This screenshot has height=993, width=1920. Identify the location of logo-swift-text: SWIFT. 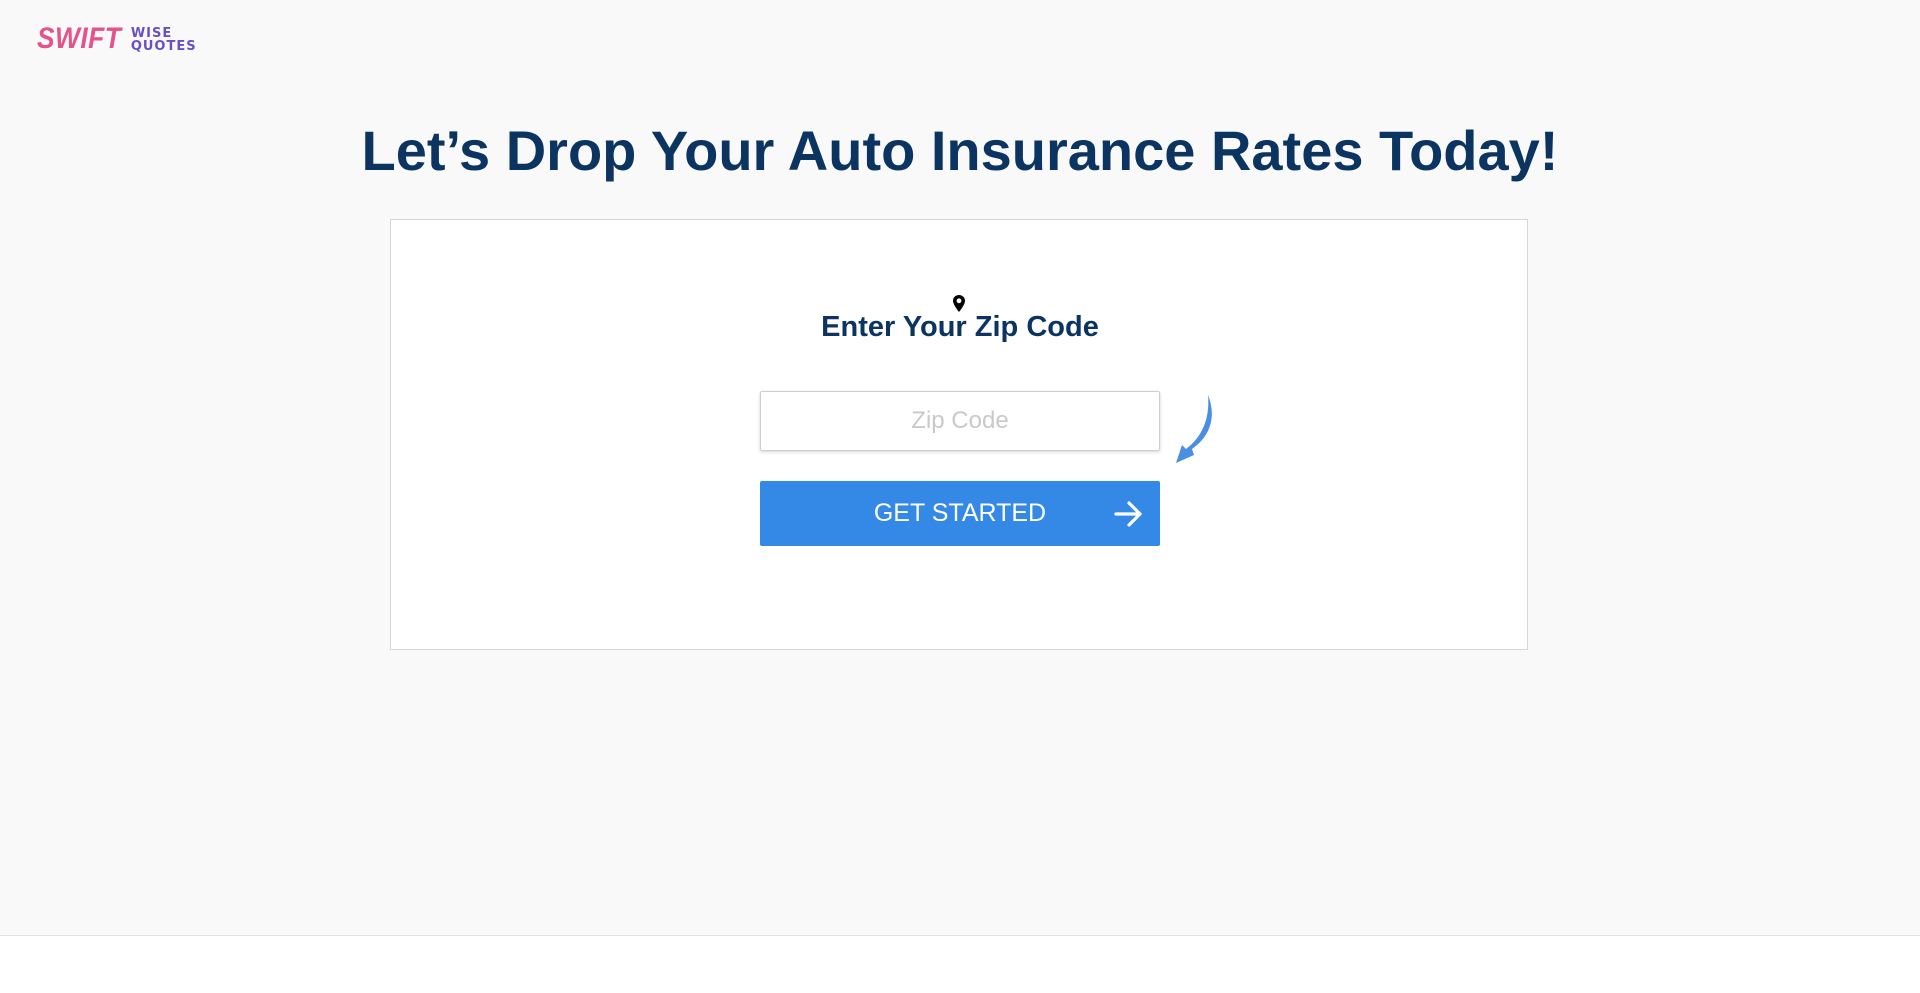
(79, 38).